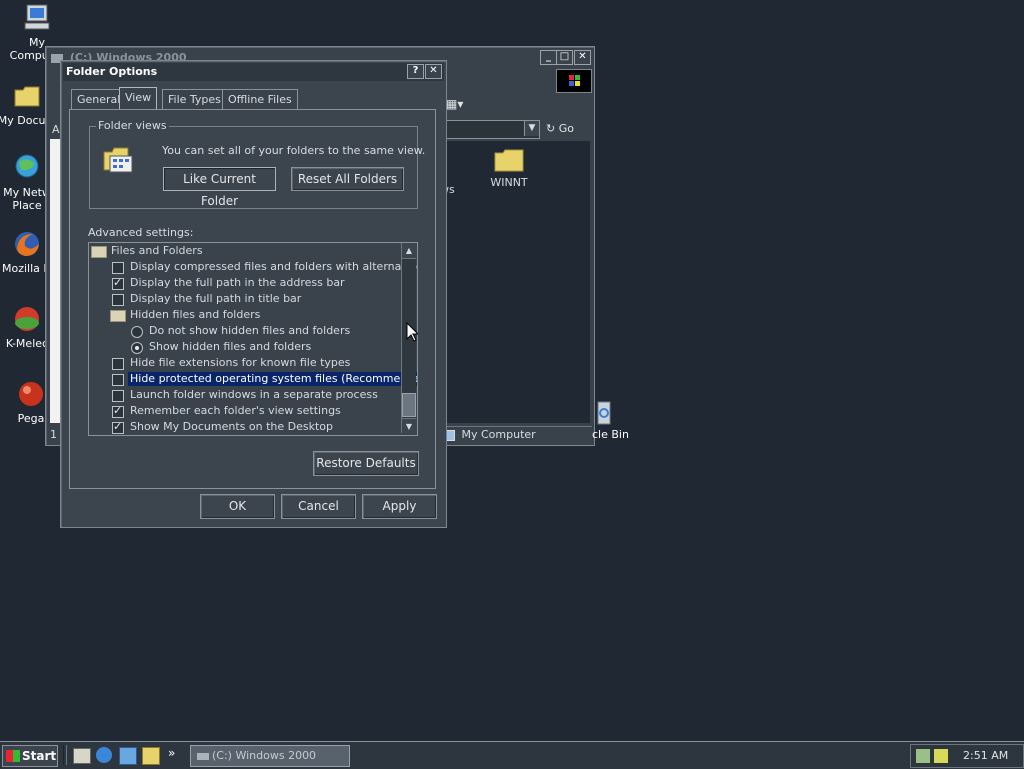 This screenshot has width=1024, height=769. I want to click on task-button-label: (C:) Windows 2000, so click(264, 755).